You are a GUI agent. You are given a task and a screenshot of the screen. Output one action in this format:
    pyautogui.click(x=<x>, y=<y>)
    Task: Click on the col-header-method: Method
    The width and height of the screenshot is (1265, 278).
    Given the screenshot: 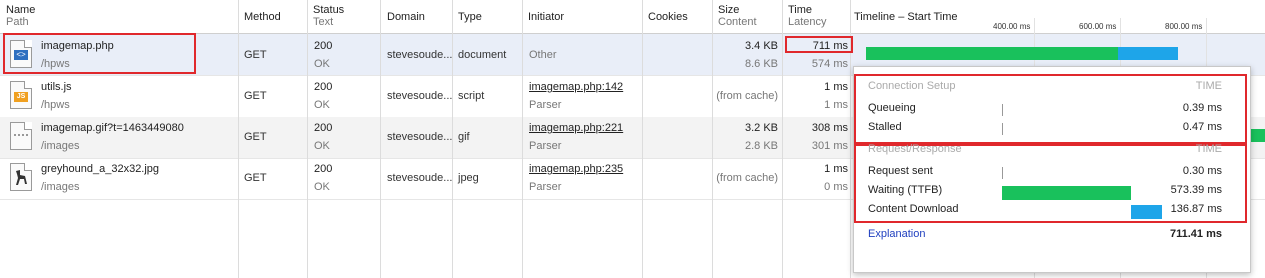 What is the action you would take?
    pyautogui.click(x=262, y=17)
    